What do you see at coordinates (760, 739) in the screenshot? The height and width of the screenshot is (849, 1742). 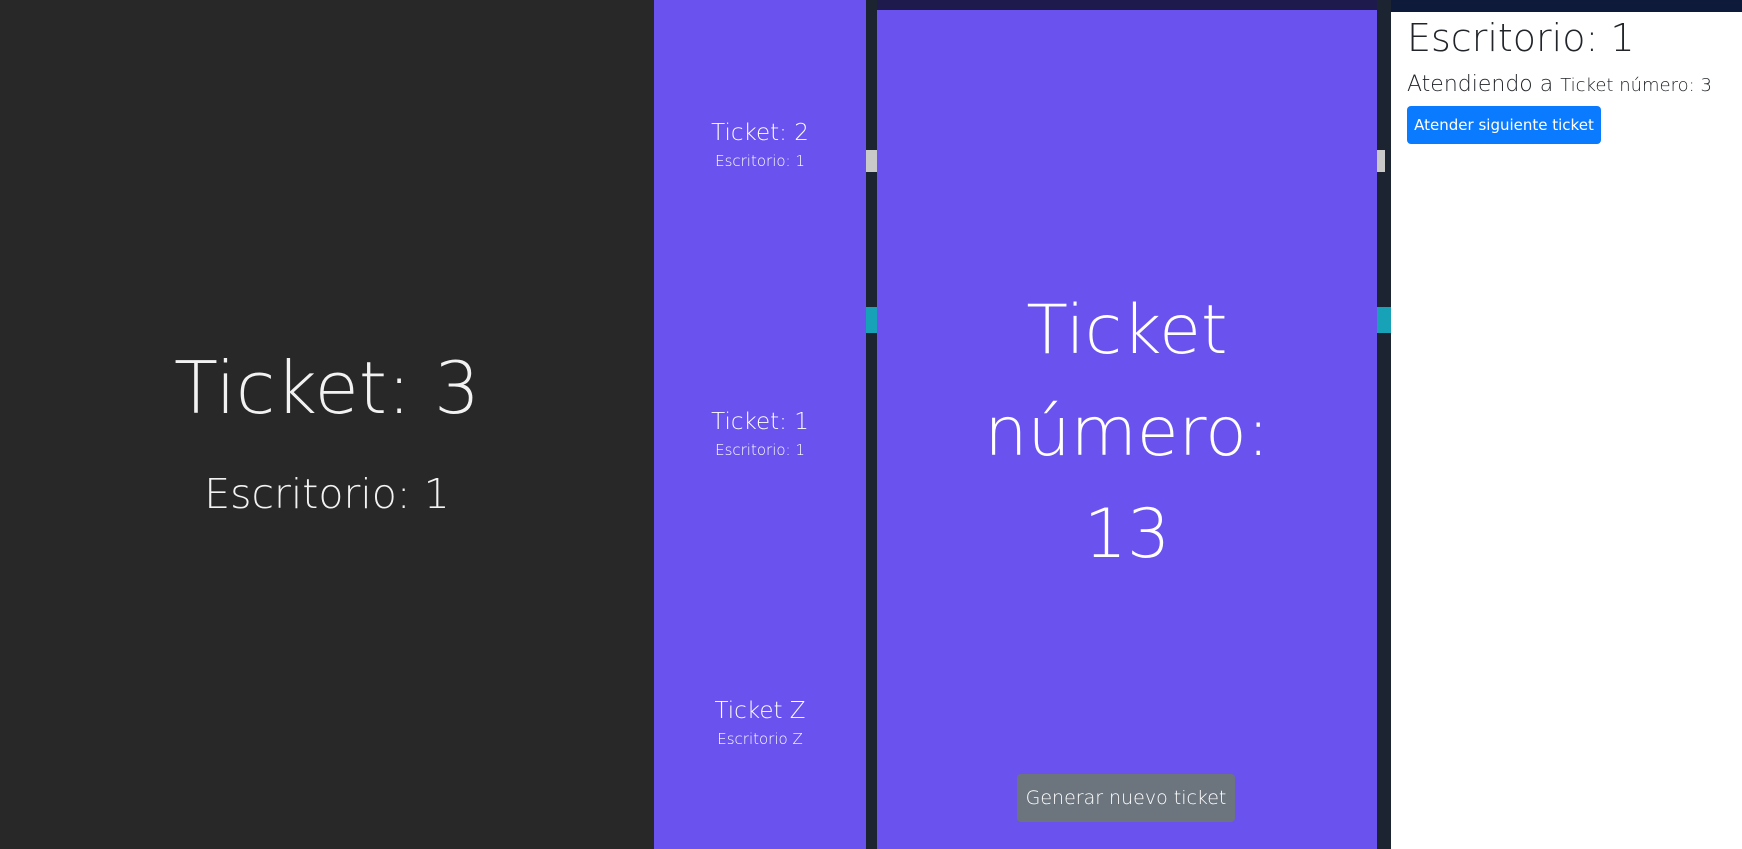 I see `history-desk: Escritorio Z` at bounding box center [760, 739].